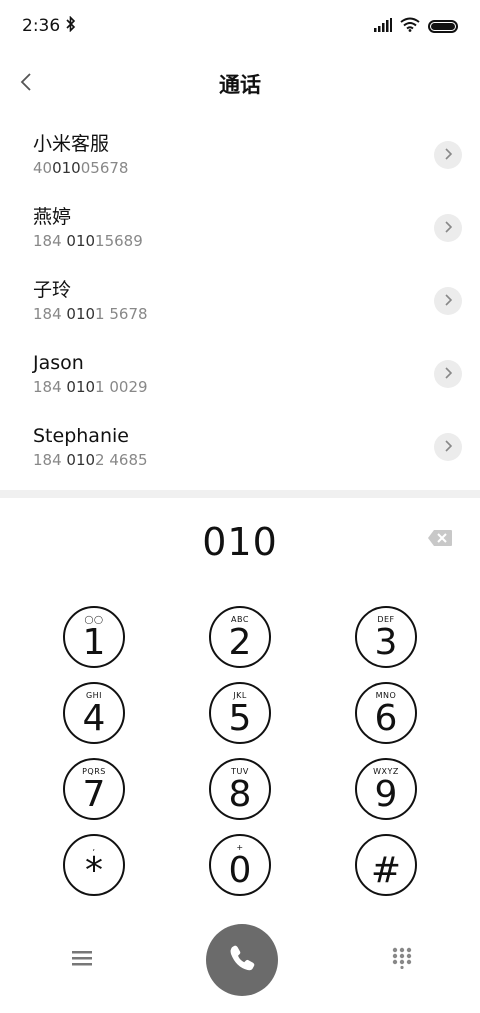  What do you see at coordinates (240, 154) in the screenshot?
I see `contact-row: 小米客服 4001005678` at bounding box center [240, 154].